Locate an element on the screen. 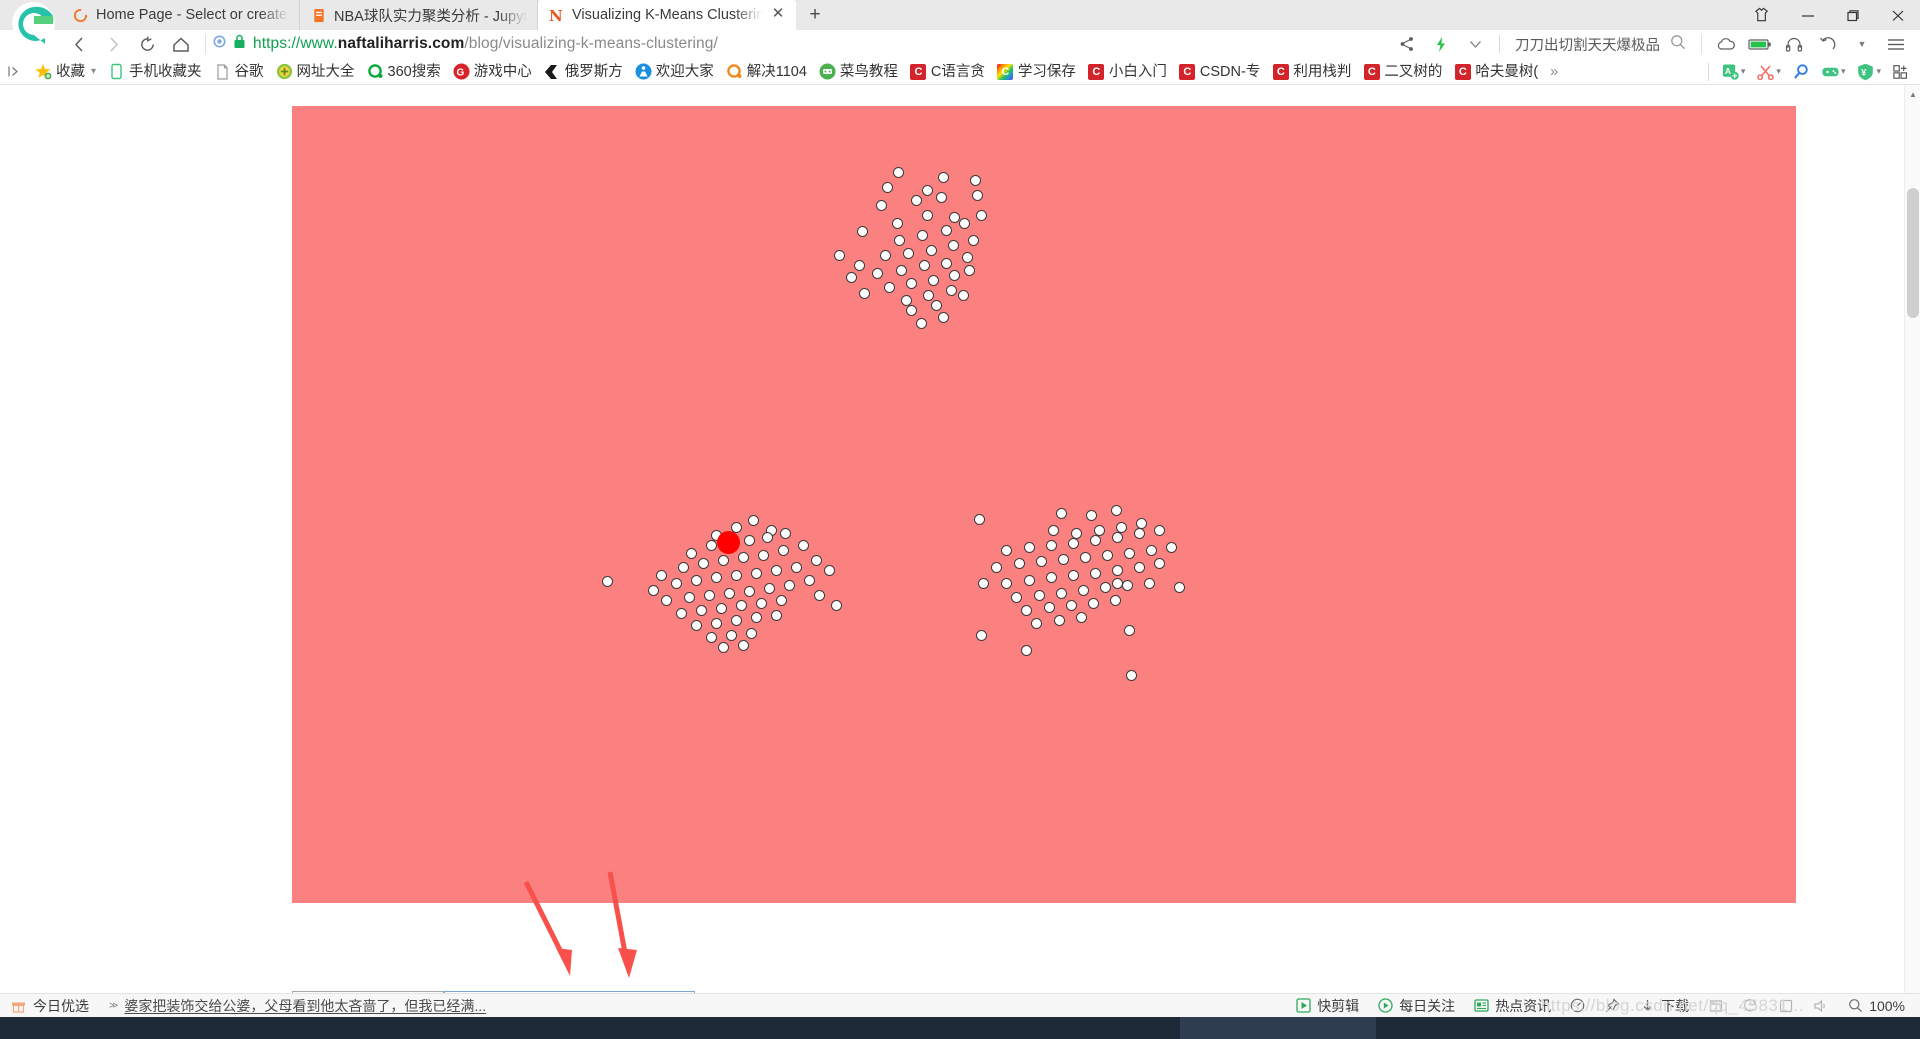 This screenshot has width=1920, height=1039. forward-icon is located at coordinates (113, 44).